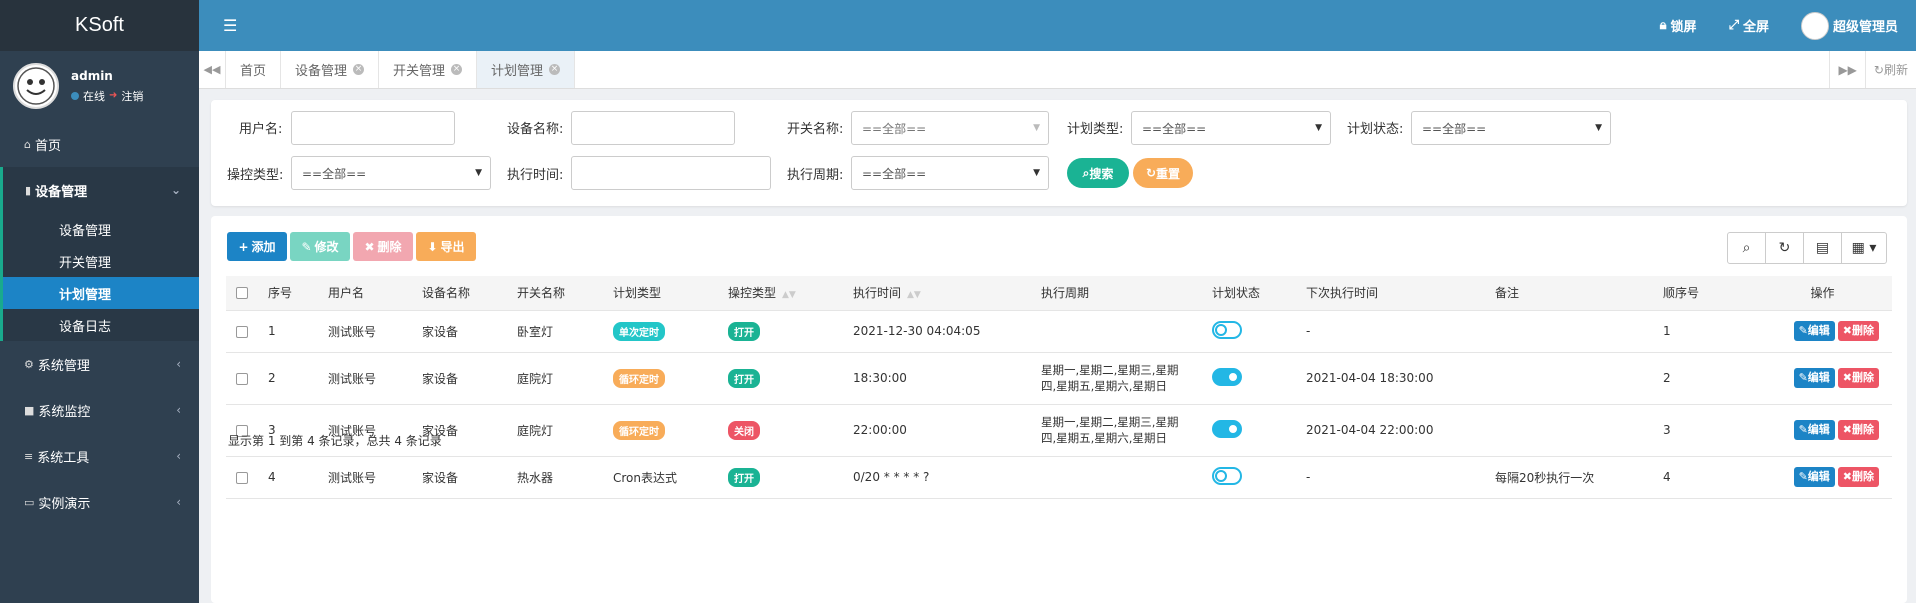 This screenshot has width=1916, height=603. I want to click on col-next-time: 下次执行时间, so click(1390, 293).